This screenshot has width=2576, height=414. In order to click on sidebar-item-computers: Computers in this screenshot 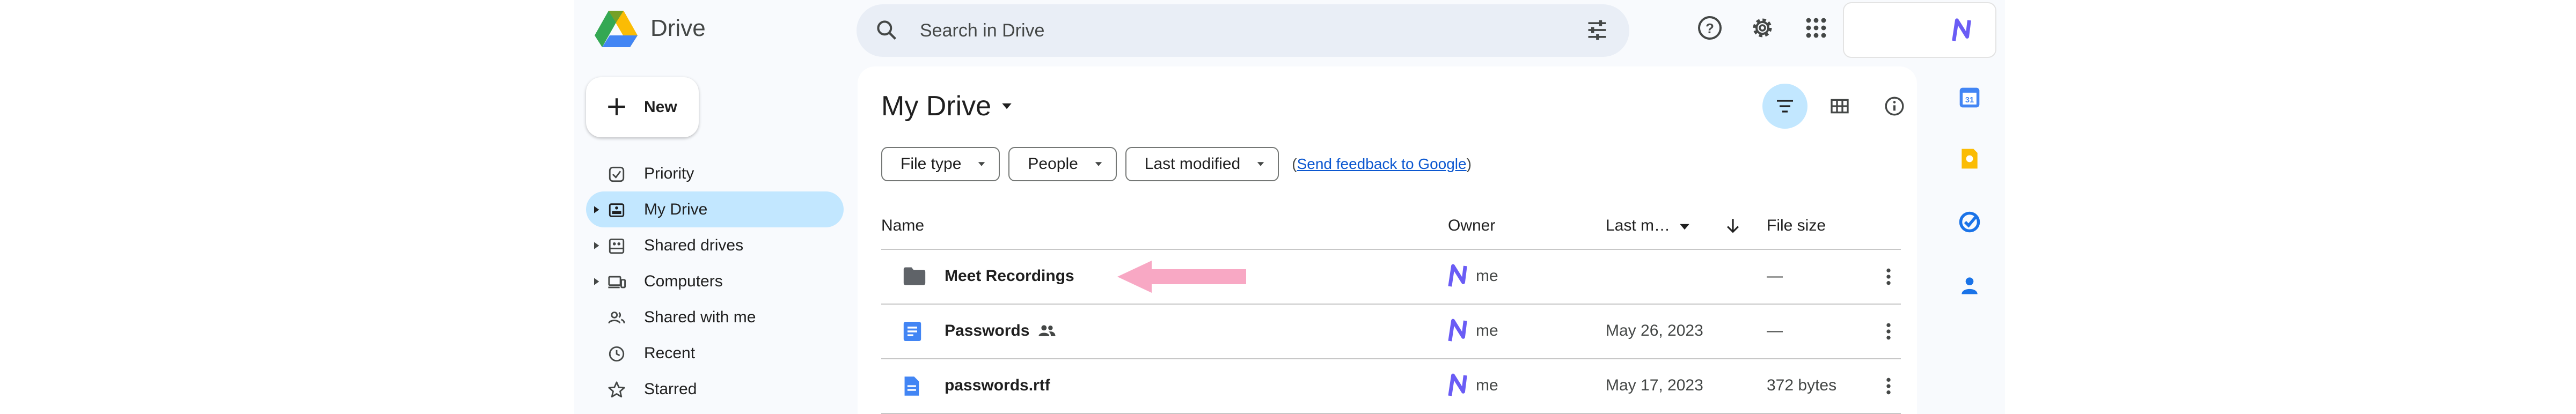, I will do `click(715, 281)`.